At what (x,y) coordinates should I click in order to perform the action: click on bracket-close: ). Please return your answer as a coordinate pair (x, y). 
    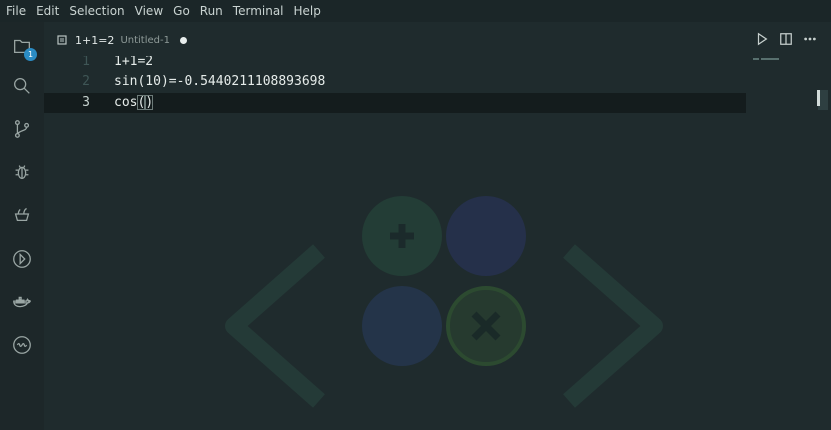
    Looking at the image, I should click on (149, 102).